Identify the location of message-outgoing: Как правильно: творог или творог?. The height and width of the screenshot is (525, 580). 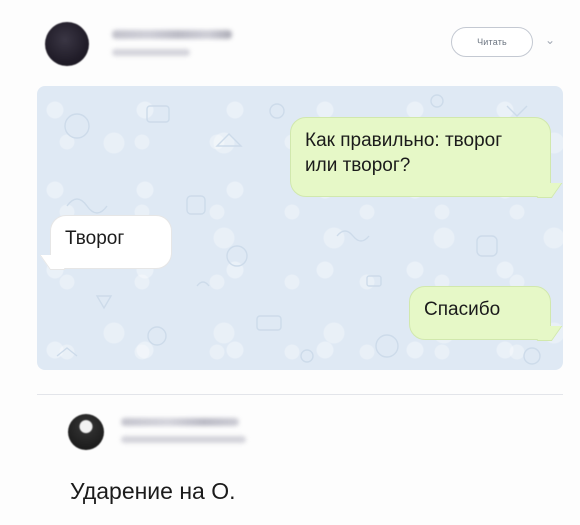
(420, 157).